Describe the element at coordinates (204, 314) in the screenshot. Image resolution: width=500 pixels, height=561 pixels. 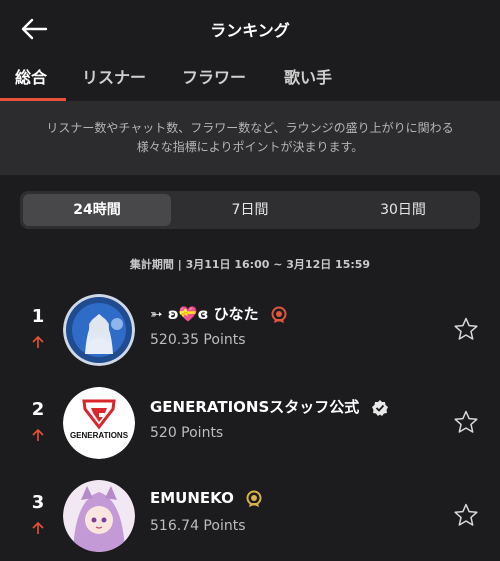
I see `user-name-text: ➳ ʚ💝ɞ ひなた` at that location.